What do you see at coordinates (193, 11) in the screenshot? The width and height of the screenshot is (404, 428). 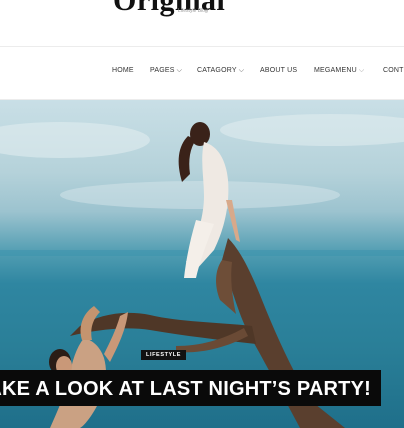 I see `site-tagline: Lifestyle Blog` at bounding box center [193, 11].